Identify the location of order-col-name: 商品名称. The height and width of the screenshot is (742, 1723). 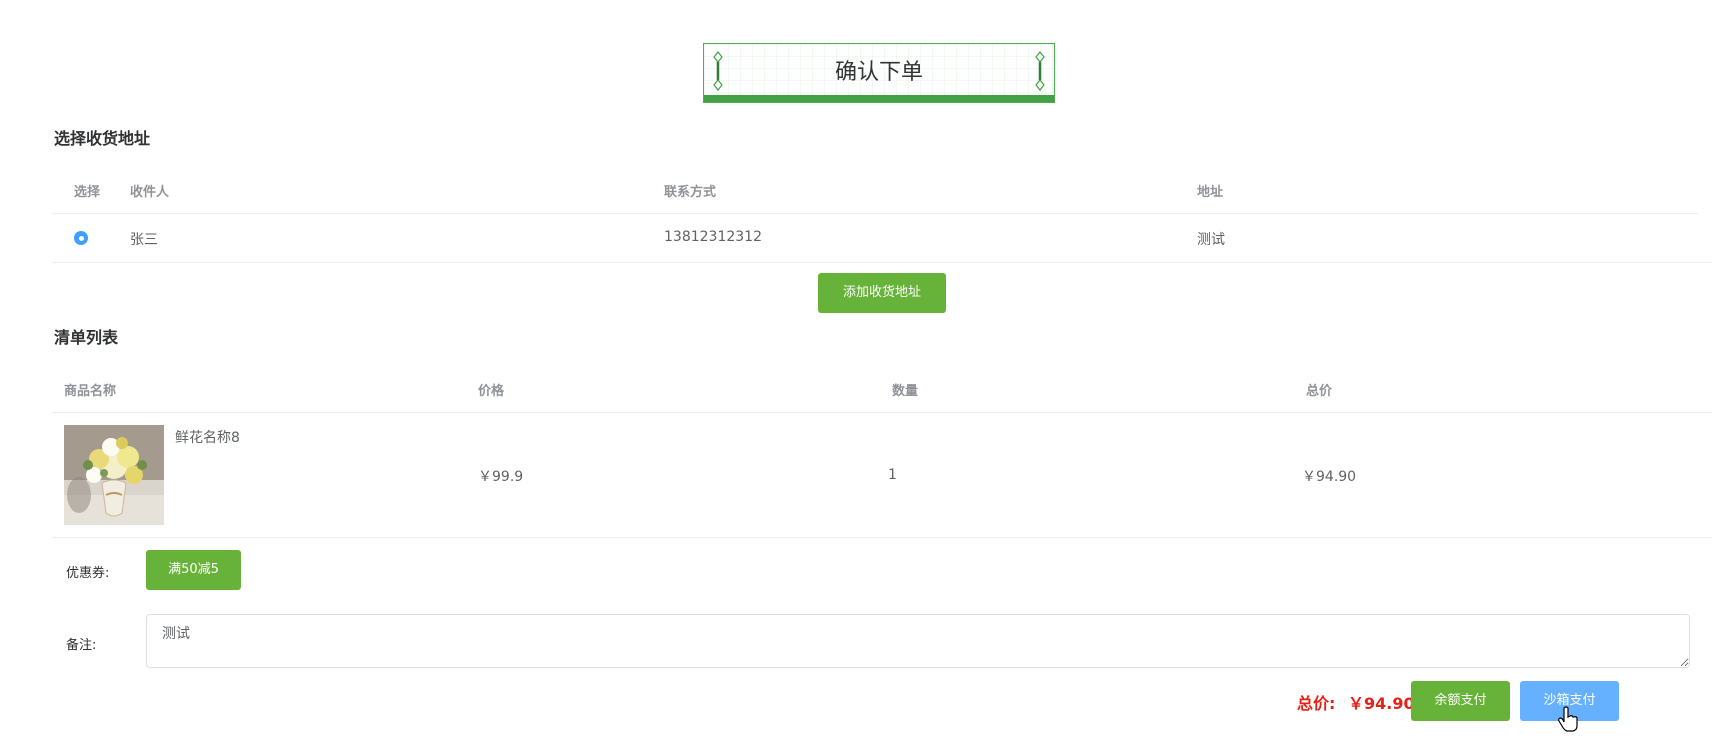
(90, 391).